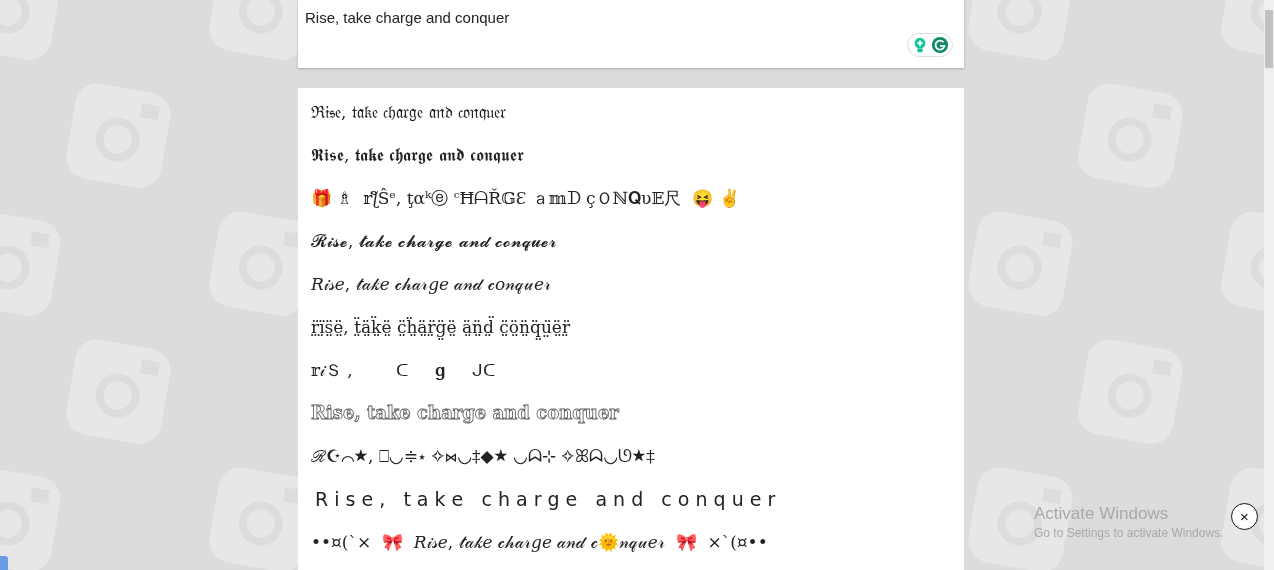 This screenshot has width=1274, height=570. I want to click on styled-text: 𝑅𝒾𝓈𝑒, 𝓉𝒶𝓀𝑒 𝒸𝒽𝒶𝓇𝑔𝑒 𝒶𝓃𝒹 𝒸𝑜𝓃𝓆𝓊𝑒𝓇, so click(631, 293).